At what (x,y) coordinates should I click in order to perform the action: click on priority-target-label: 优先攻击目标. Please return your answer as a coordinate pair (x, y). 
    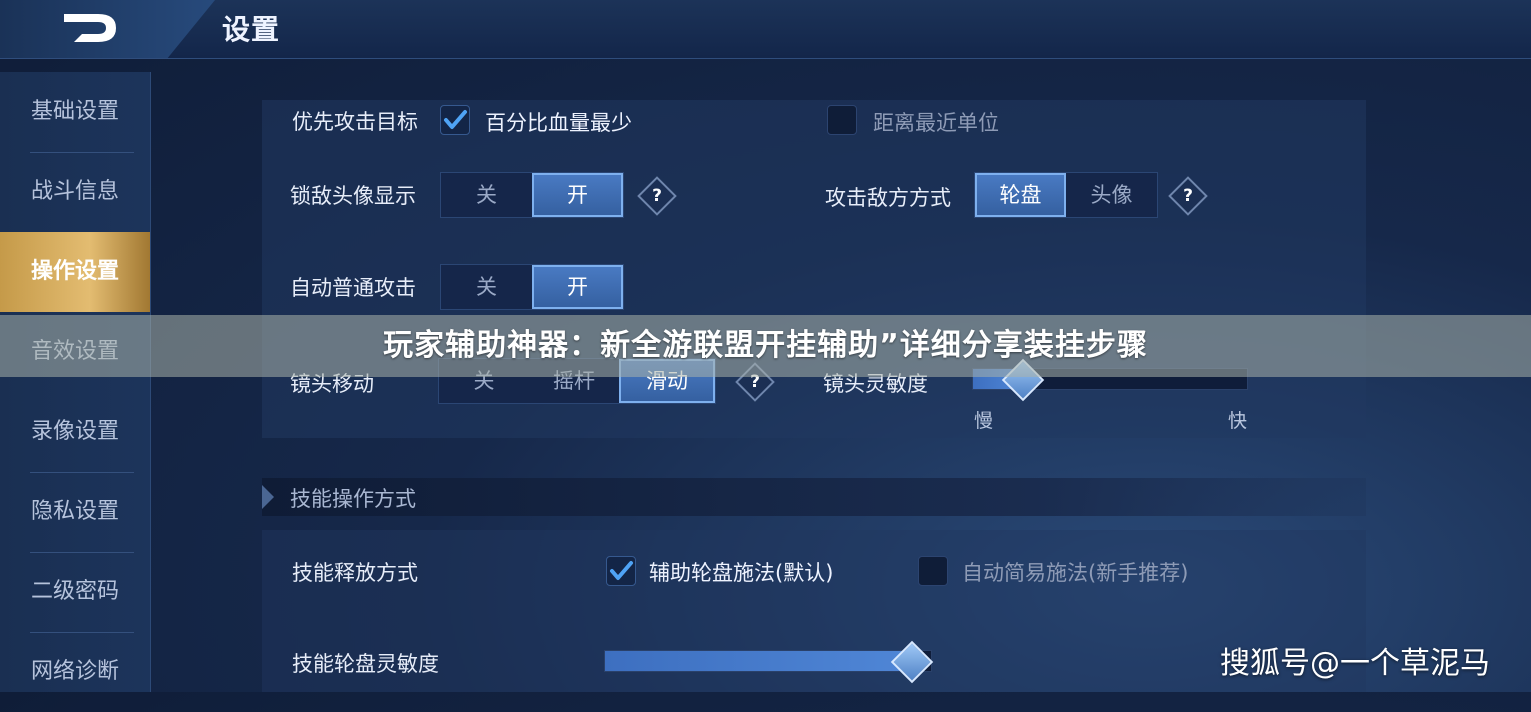
    Looking at the image, I should click on (355, 122).